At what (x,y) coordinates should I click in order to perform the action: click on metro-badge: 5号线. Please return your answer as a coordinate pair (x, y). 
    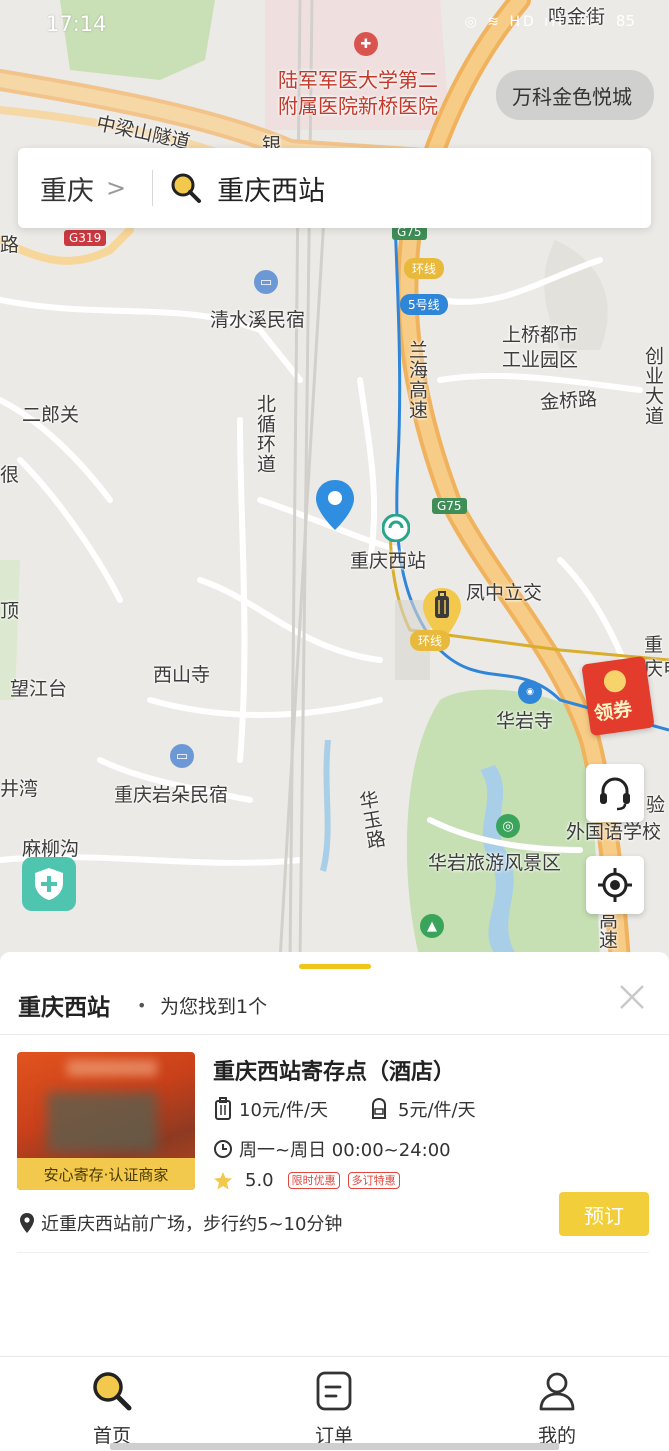
    Looking at the image, I should click on (424, 304).